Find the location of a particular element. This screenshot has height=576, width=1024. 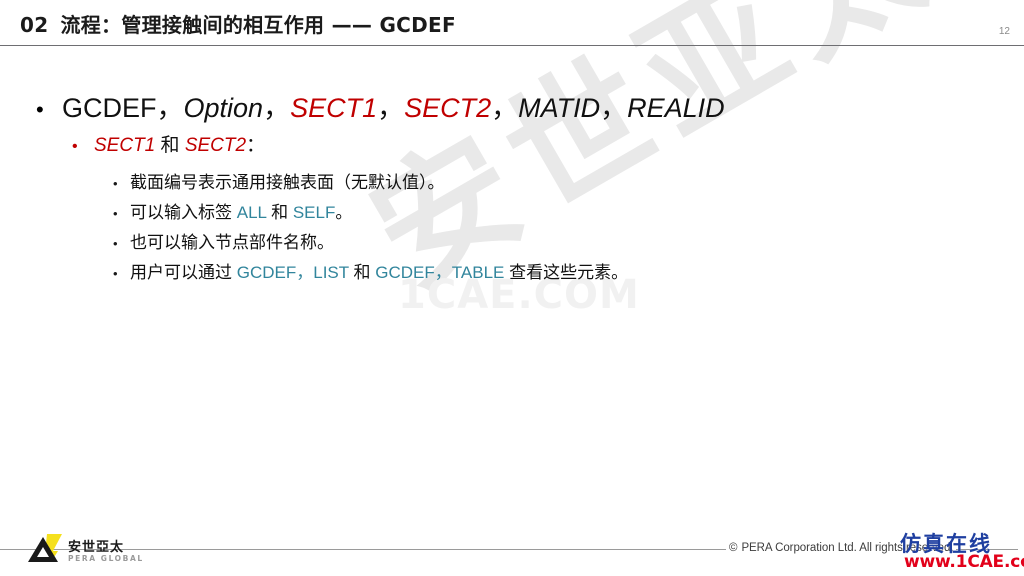

logo-mark-icon: 安世亞太 PERA GLOBAL is located at coordinates (85, 548).